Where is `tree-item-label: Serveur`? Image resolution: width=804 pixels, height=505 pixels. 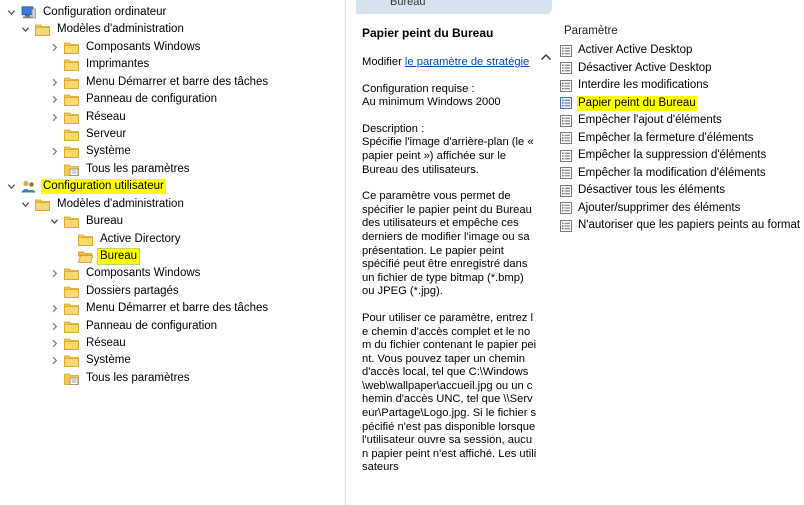
tree-item-label: Serveur is located at coordinates (106, 134).